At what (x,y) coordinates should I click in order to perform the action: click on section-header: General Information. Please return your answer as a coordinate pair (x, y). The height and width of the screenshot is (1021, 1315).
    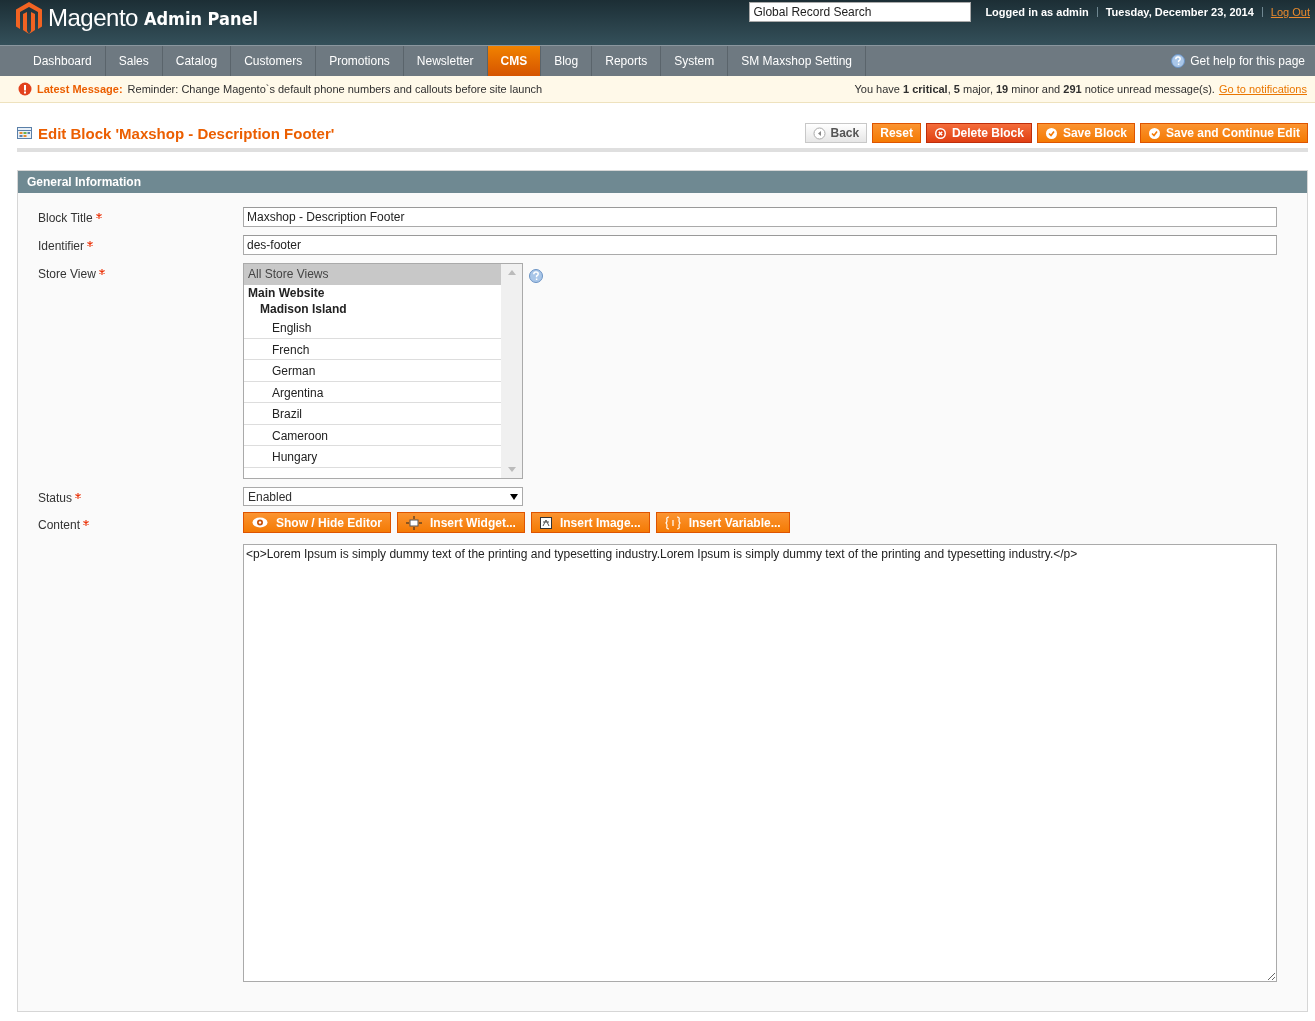
    Looking at the image, I should click on (662, 182).